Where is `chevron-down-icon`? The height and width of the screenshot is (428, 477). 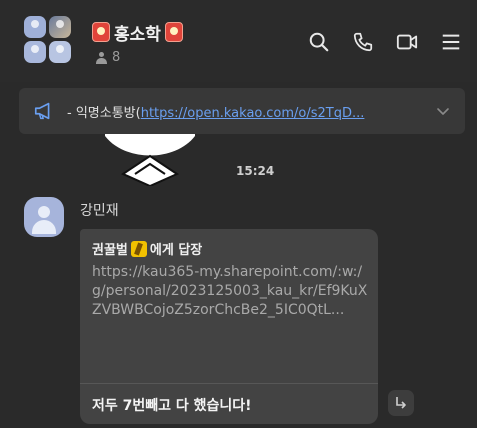
chevron-down-icon is located at coordinates (443, 111).